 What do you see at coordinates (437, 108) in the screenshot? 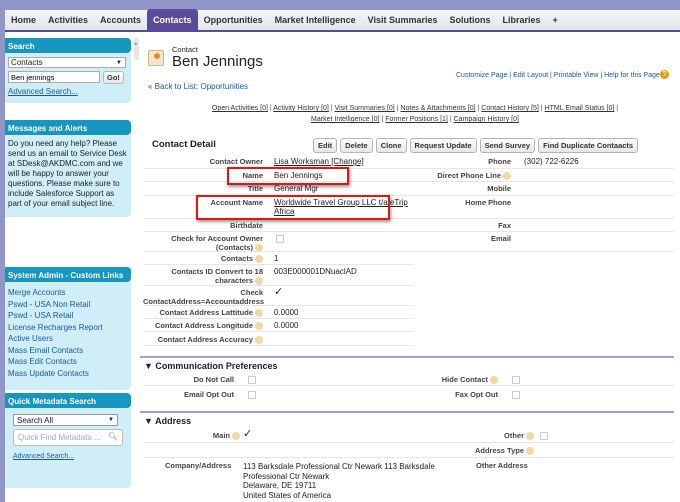
I see `related-list-link: Notes & Attachments [0]` at bounding box center [437, 108].